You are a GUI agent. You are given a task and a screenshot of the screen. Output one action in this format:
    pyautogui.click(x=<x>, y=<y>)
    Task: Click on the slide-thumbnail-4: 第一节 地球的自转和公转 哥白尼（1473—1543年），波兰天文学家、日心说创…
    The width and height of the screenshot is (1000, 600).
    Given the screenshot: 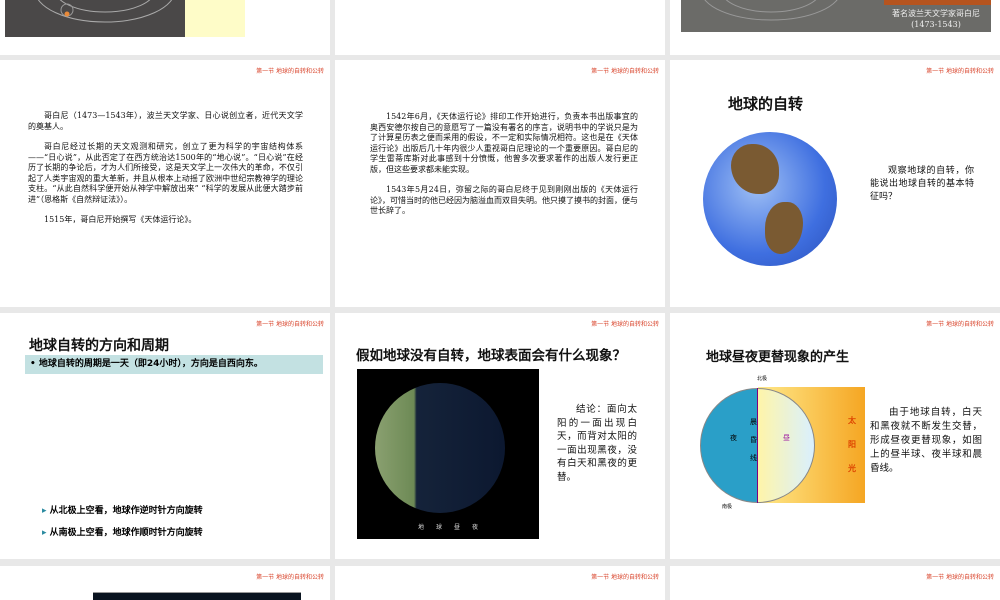 What is the action you would take?
    pyautogui.click(x=165, y=183)
    